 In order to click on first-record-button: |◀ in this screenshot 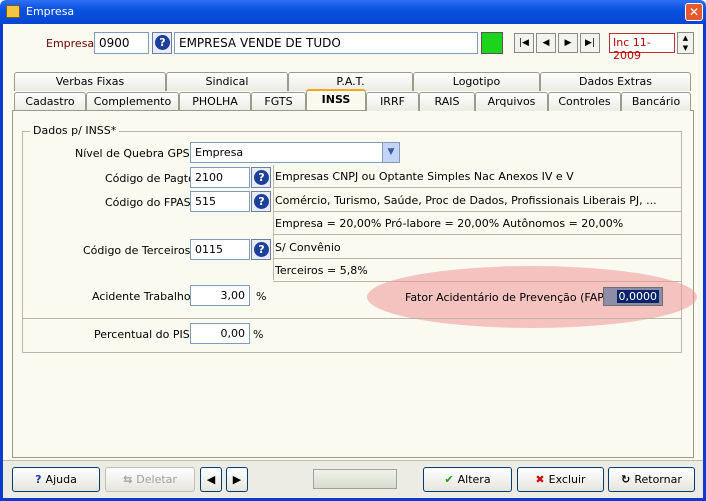, I will do `click(524, 43)`.